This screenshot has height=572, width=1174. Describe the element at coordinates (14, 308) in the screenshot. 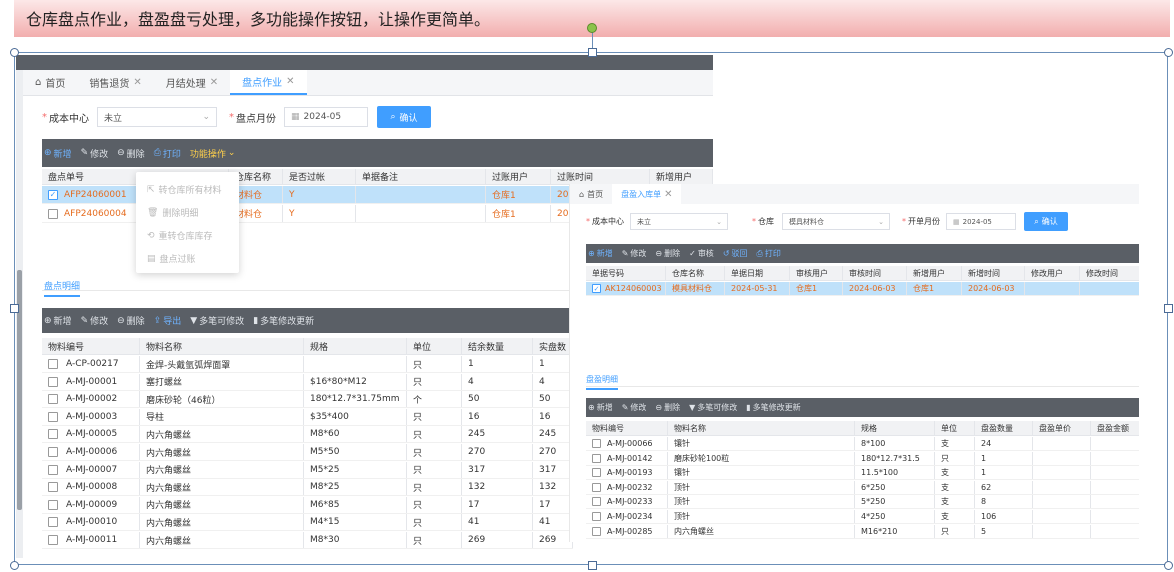

I see `resize-handle-left` at that location.